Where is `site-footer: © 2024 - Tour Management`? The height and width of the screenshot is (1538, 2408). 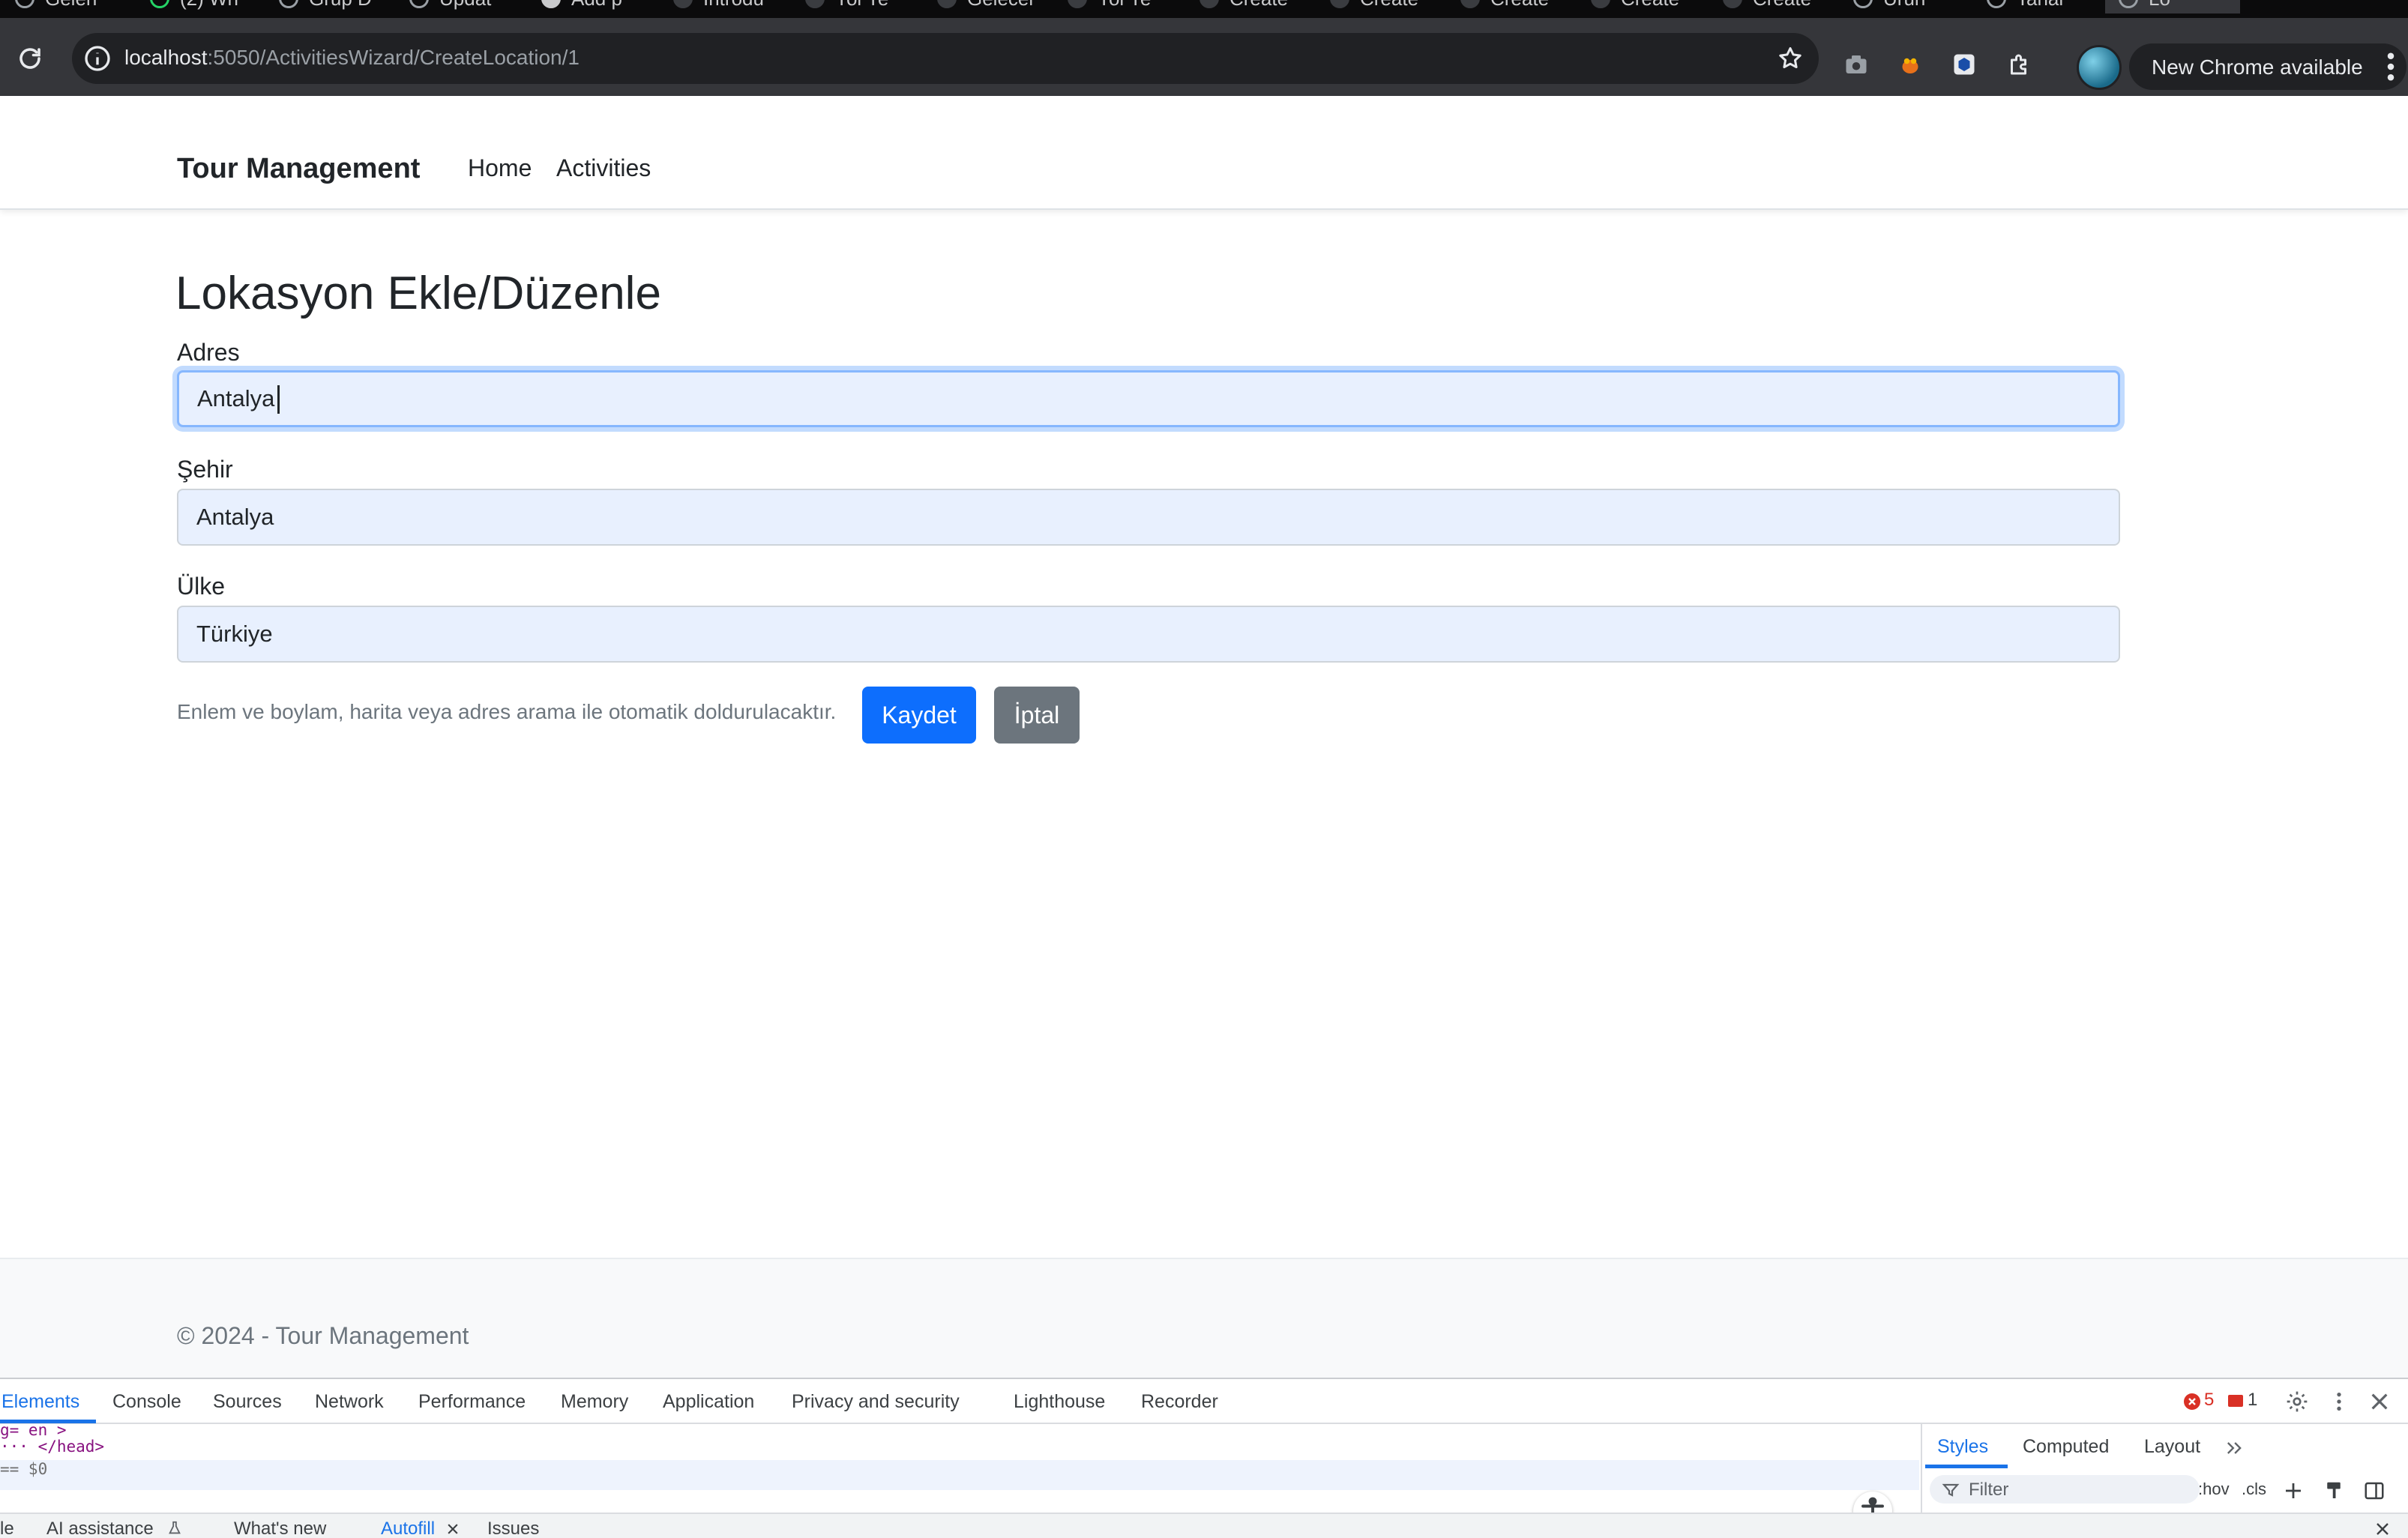
site-footer: © 2024 - Tour Management is located at coordinates (1204, 1318).